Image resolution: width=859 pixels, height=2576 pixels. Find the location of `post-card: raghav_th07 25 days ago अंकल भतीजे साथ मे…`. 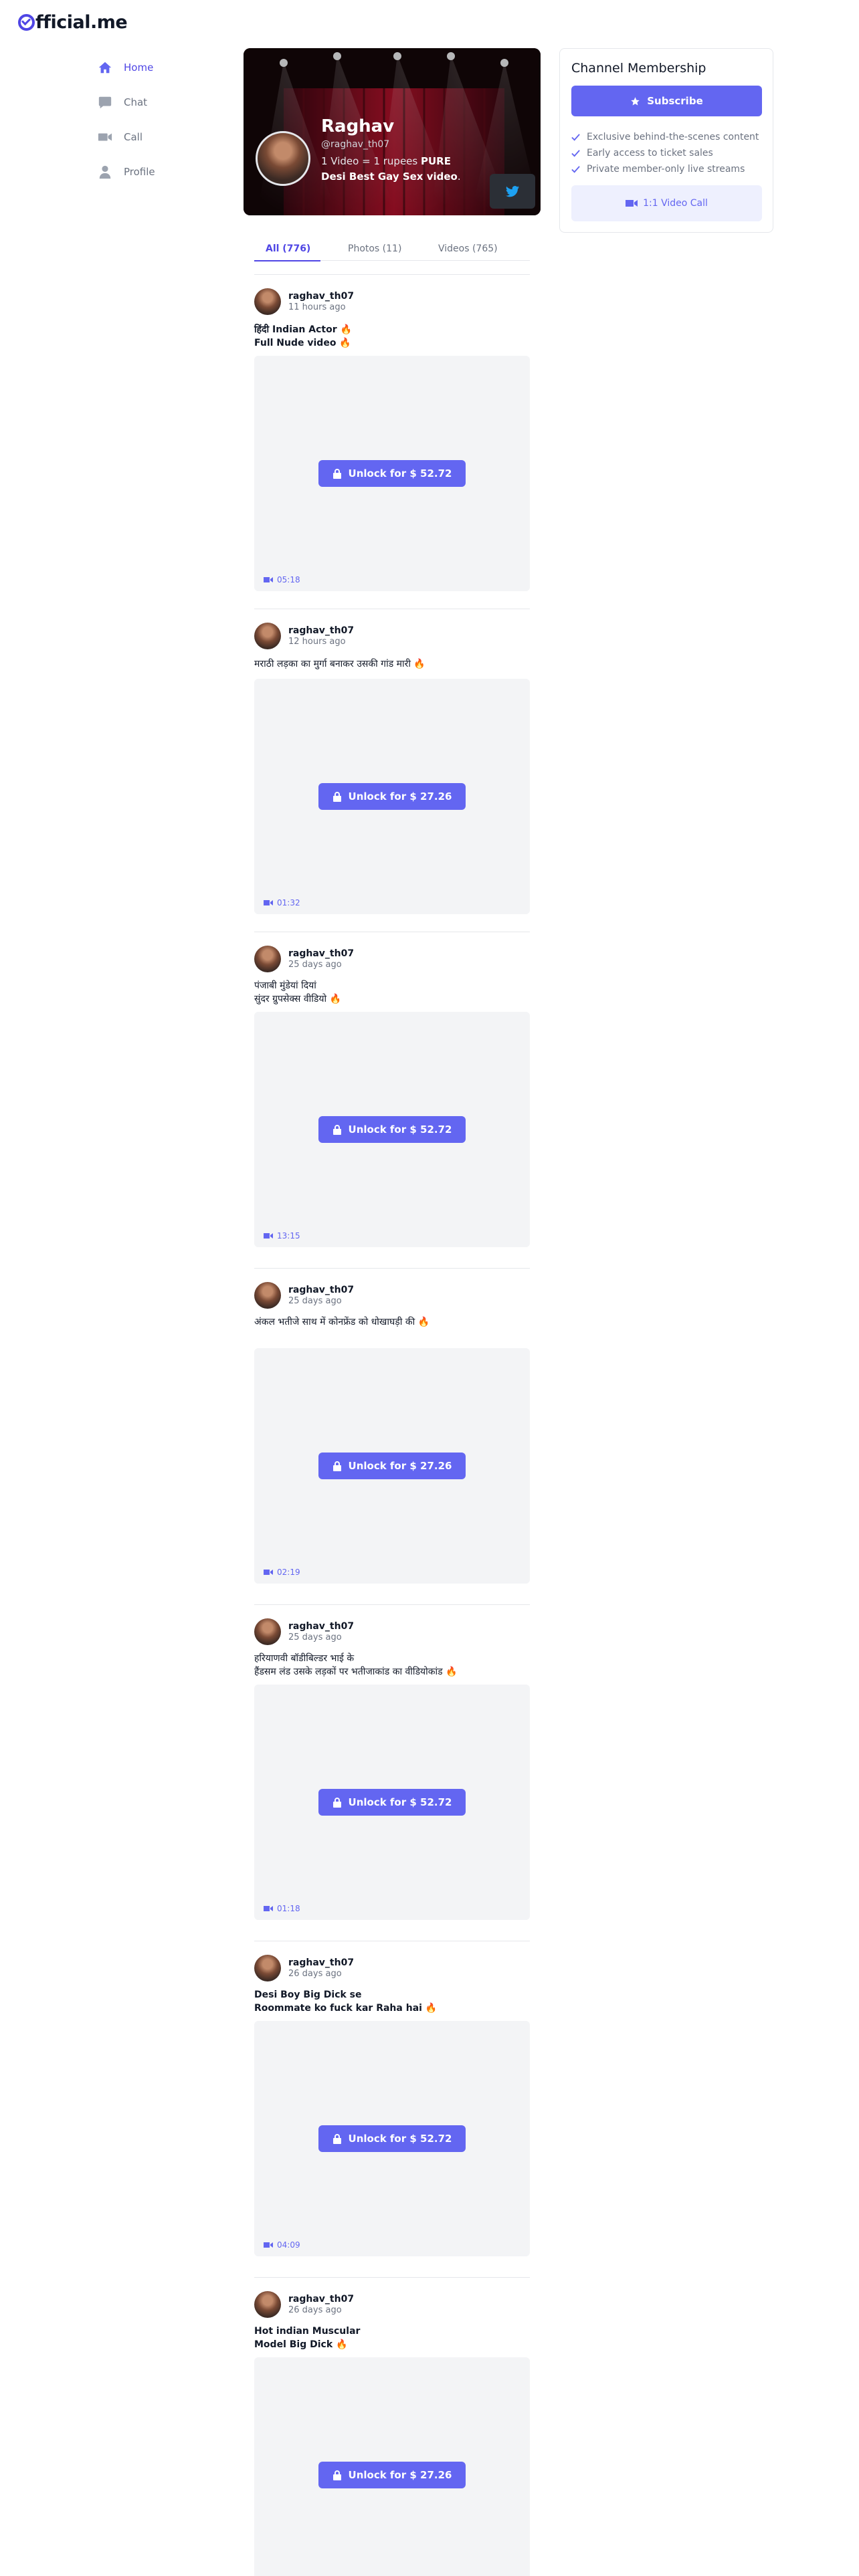

post-card: raghav_th07 25 days ago अंकल भतीजे साथ मे… is located at coordinates (392, 1436).